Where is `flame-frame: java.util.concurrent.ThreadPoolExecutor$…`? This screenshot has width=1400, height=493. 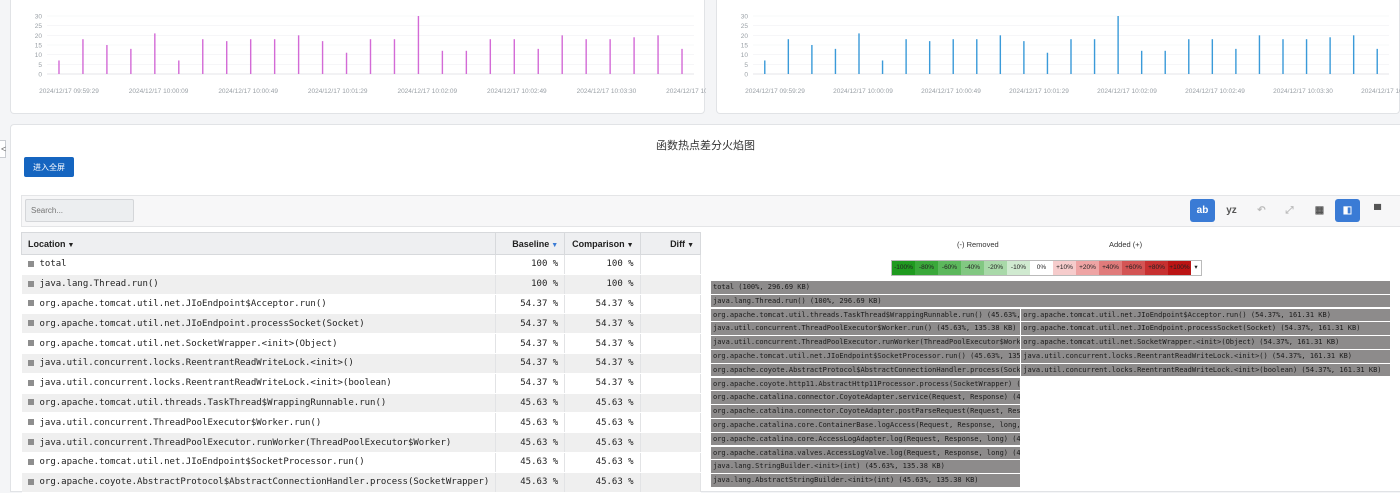
flame-frame: java.util.concurrent.ThreadPoolExecutor$… is located at coordinates (866, 328).